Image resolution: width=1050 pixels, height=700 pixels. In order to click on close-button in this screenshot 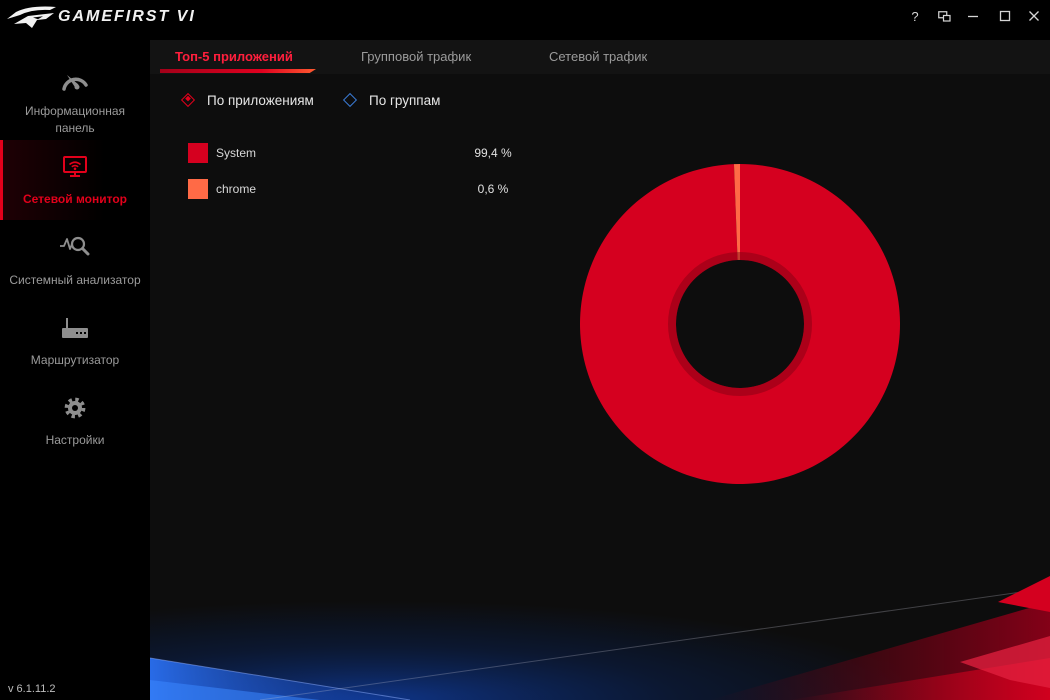, I will do `click(1034, 16)`.